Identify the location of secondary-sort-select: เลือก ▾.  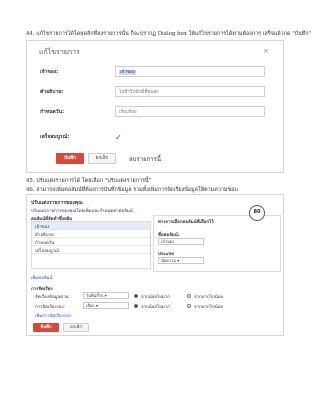
(106, 305).